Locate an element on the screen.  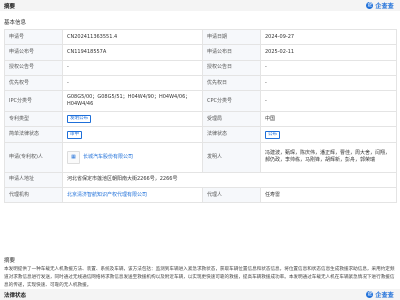
table-row: 申请人地址 河北省保定市莲池区朝阳南大街2266号，2266号 is located at coordinates (200, 180).